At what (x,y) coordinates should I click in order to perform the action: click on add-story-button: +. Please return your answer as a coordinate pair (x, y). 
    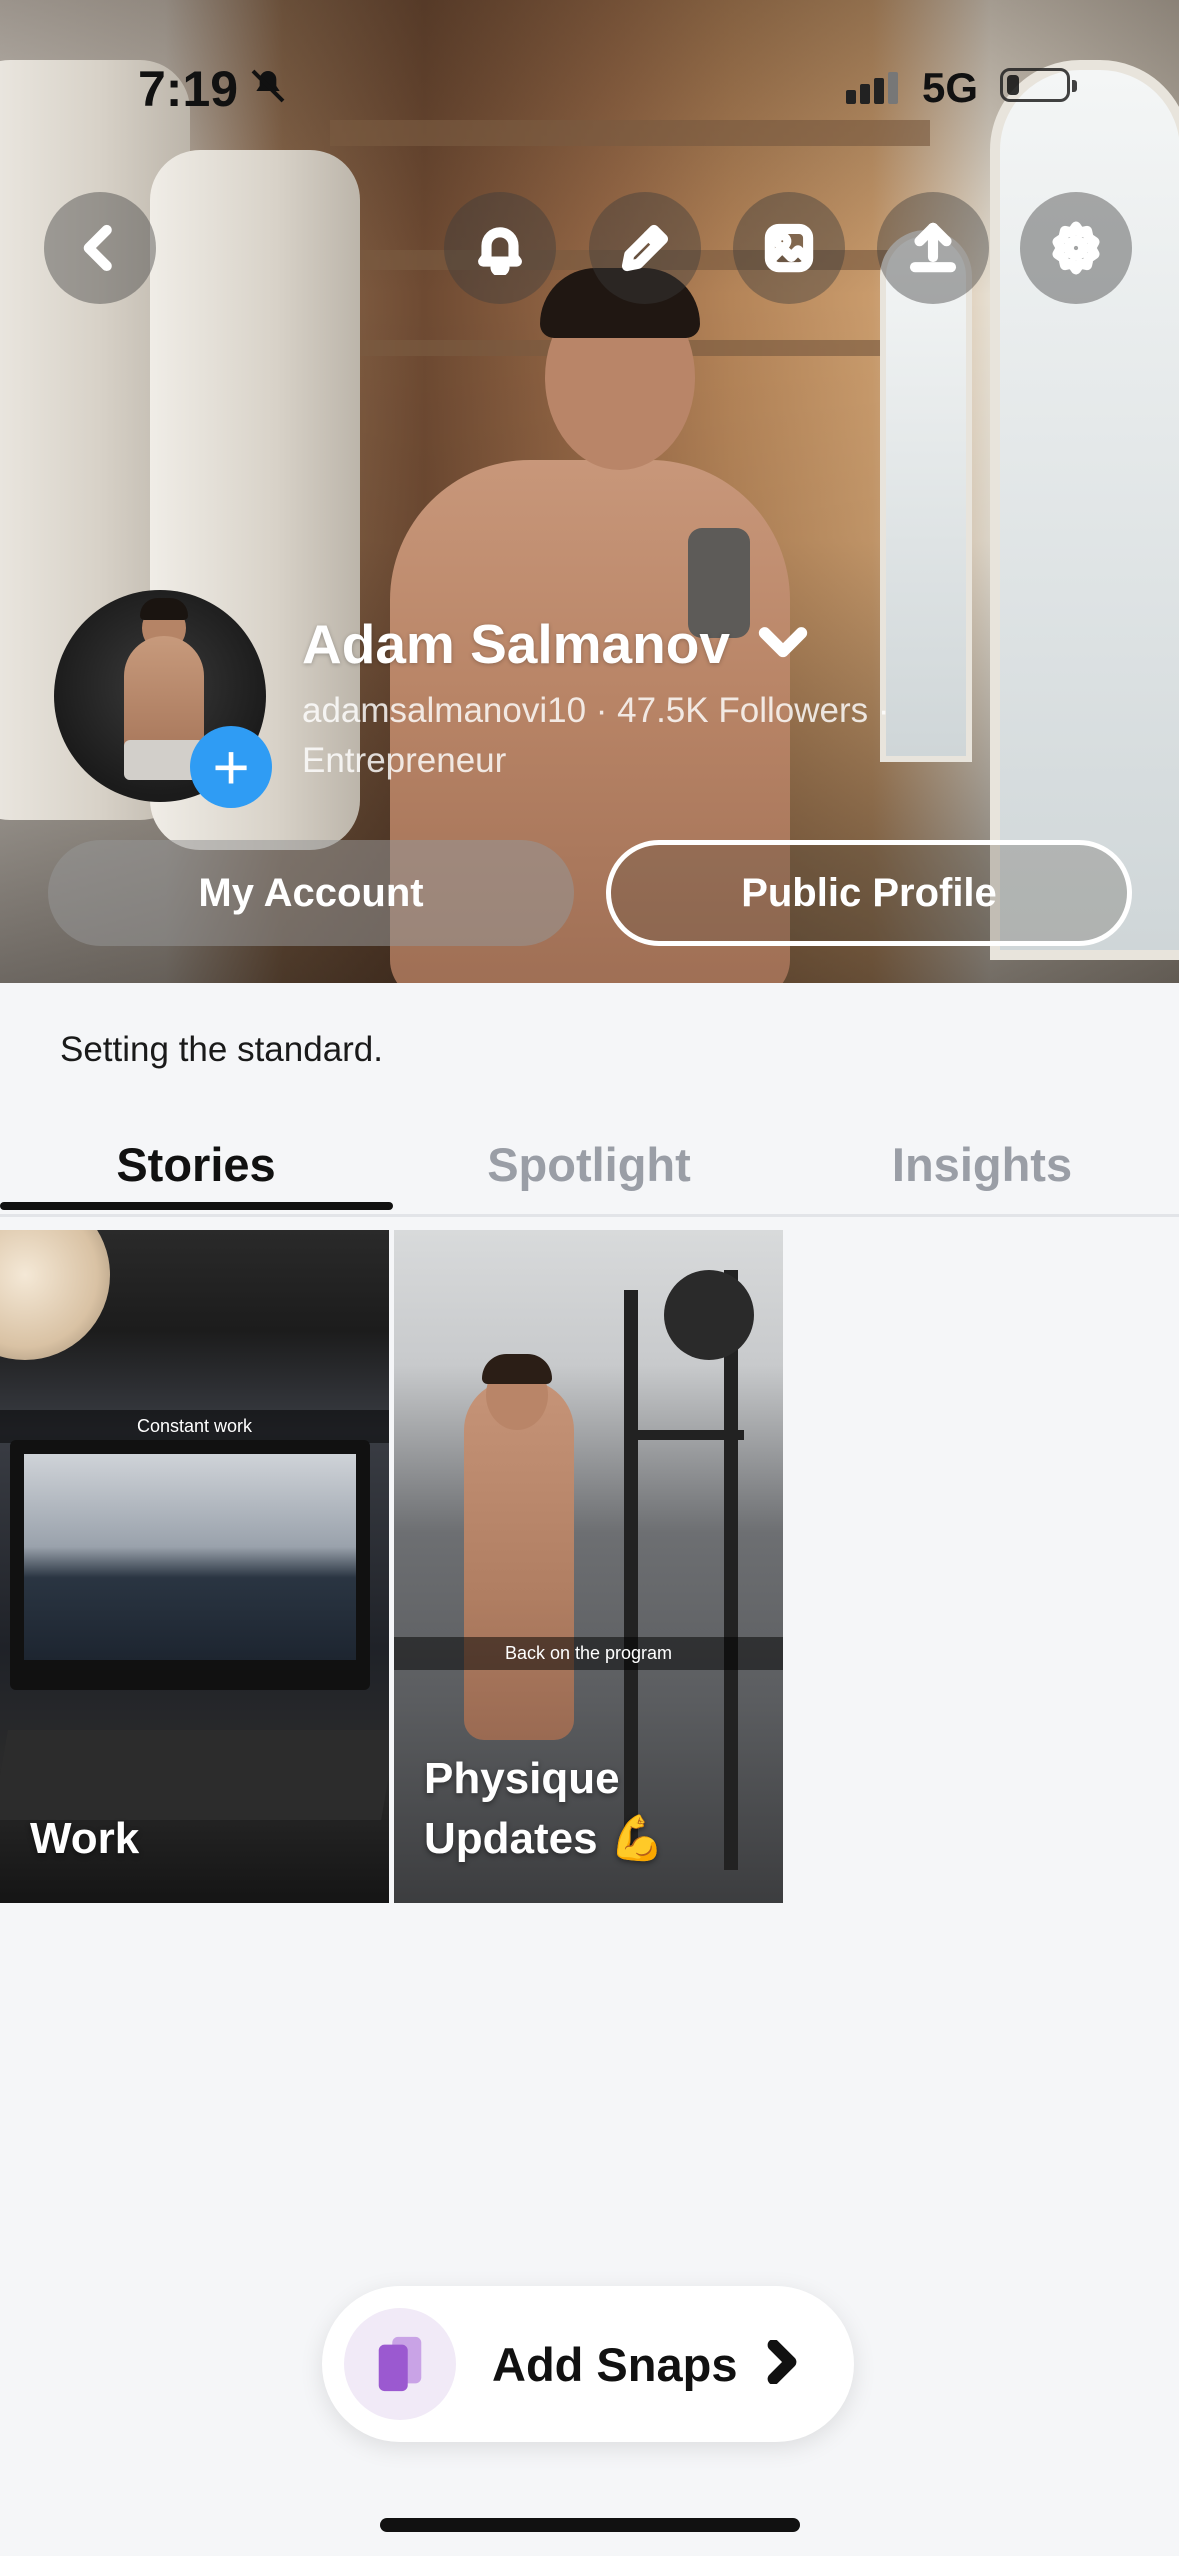
    Looking at the image, I should click on (231, 767).